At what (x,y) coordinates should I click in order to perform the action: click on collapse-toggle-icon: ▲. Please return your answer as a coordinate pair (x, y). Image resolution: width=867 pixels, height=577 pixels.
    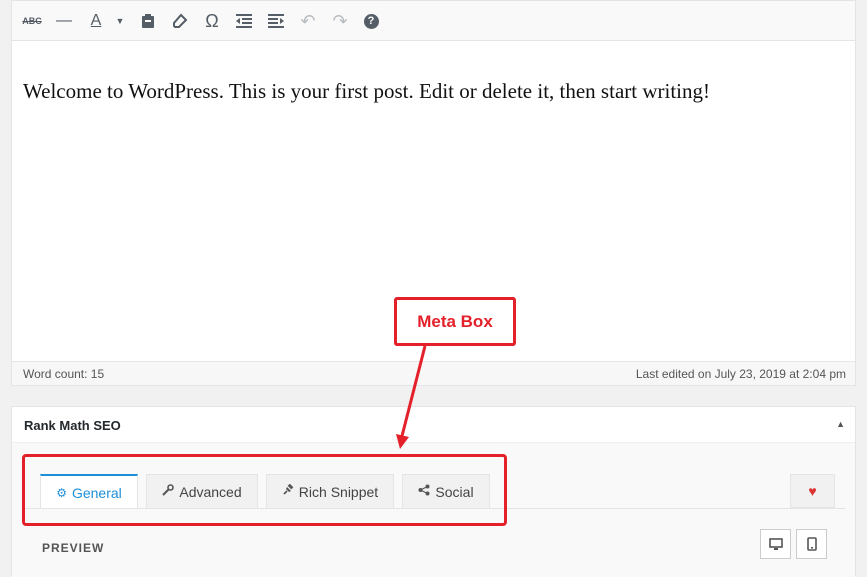
    Looking at the image, I should click on (840, 424).